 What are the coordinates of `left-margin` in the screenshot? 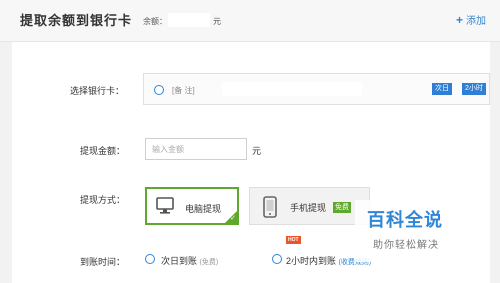 It's located at (6, 162).